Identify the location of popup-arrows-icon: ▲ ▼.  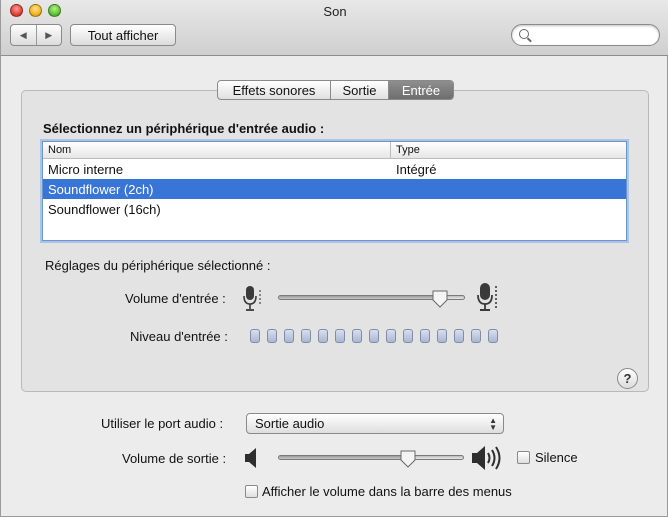
(493, 424).